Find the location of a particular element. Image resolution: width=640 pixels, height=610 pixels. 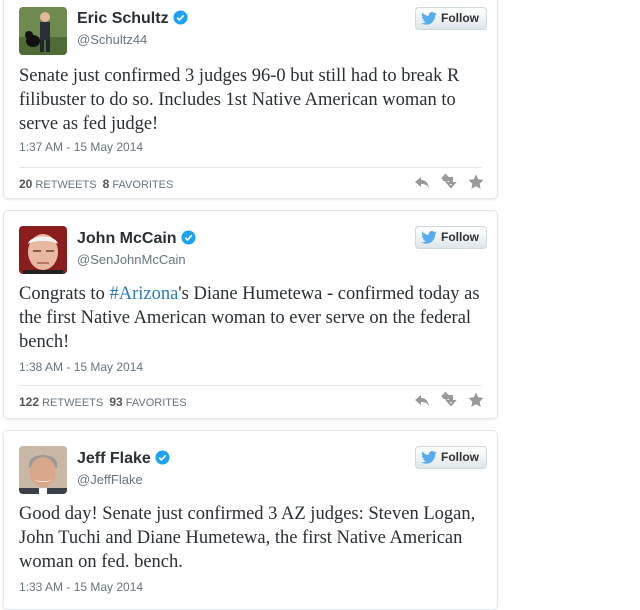

favorite-count: 93 FAVORITES is located at coordinates (147, 402).